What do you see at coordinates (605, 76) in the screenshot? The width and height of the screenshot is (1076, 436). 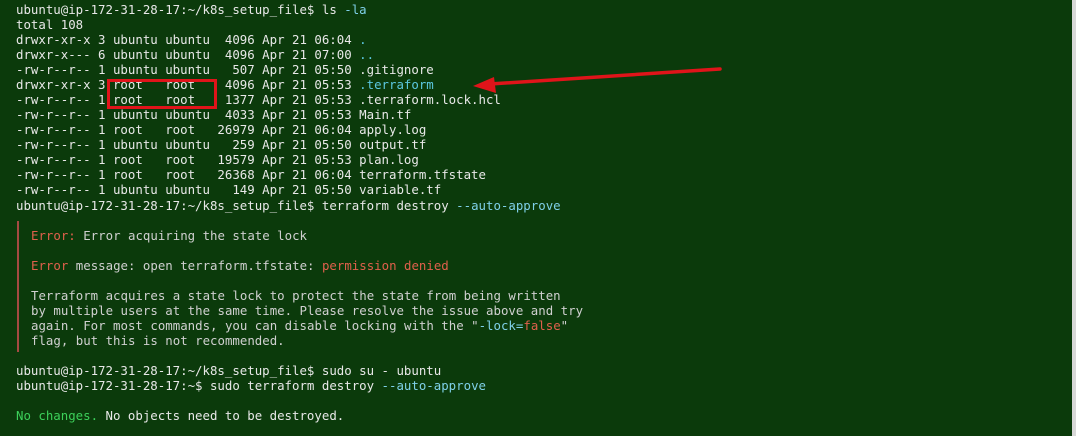 I see `arrow-shaft` at bounding box center [605, 76].